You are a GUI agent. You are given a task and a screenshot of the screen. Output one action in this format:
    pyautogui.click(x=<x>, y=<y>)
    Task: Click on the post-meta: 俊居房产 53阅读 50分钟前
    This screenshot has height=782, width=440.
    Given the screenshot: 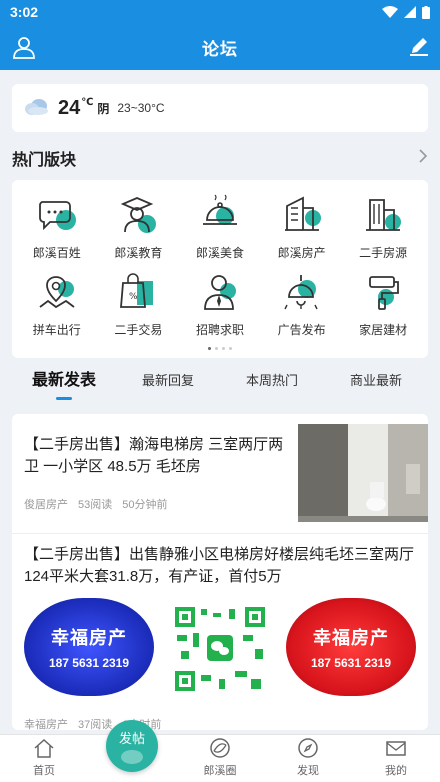 What is the action you would take?
    pyautogui.click(x=96, y=504)
    